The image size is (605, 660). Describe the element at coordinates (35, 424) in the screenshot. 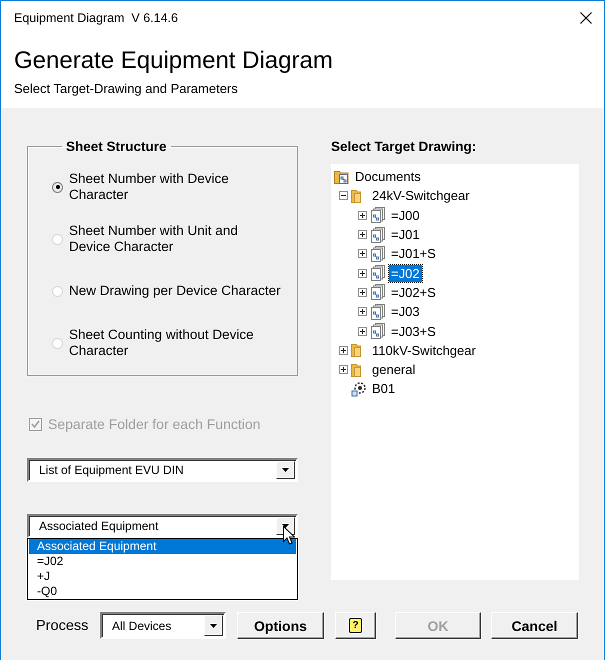

I see `check-icon` at that location.